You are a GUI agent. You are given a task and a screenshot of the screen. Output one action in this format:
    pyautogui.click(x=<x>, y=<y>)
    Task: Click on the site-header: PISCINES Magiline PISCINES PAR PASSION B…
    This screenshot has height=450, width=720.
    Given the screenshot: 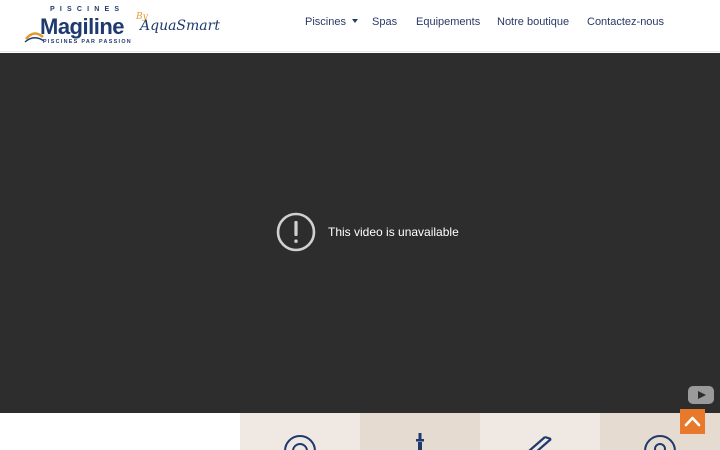 What is the action you would take?
    pyautogui.click(x=360, y=26)
    